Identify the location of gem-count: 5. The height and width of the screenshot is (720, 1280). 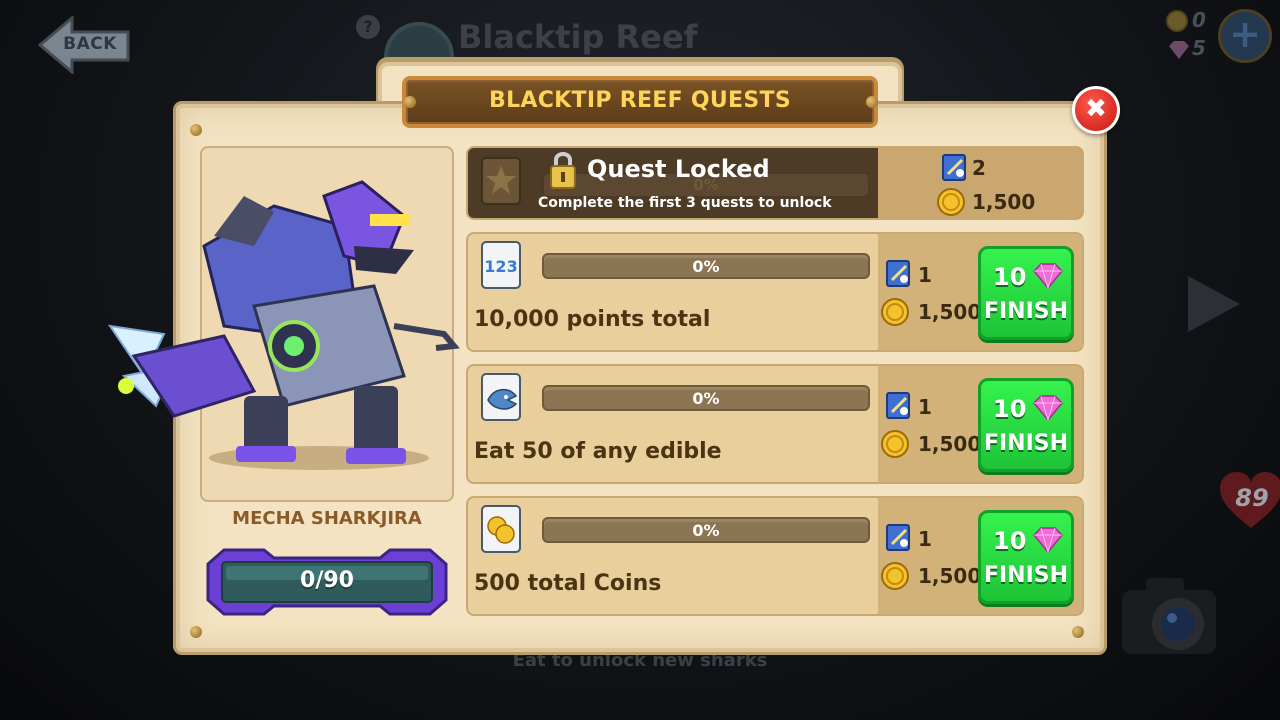
(1199, 48).